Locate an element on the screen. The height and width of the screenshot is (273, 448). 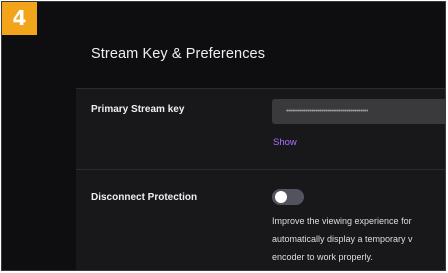
disconnect-protection-description-line: Improve the viewing experience for is located at coordinates (342, 221).